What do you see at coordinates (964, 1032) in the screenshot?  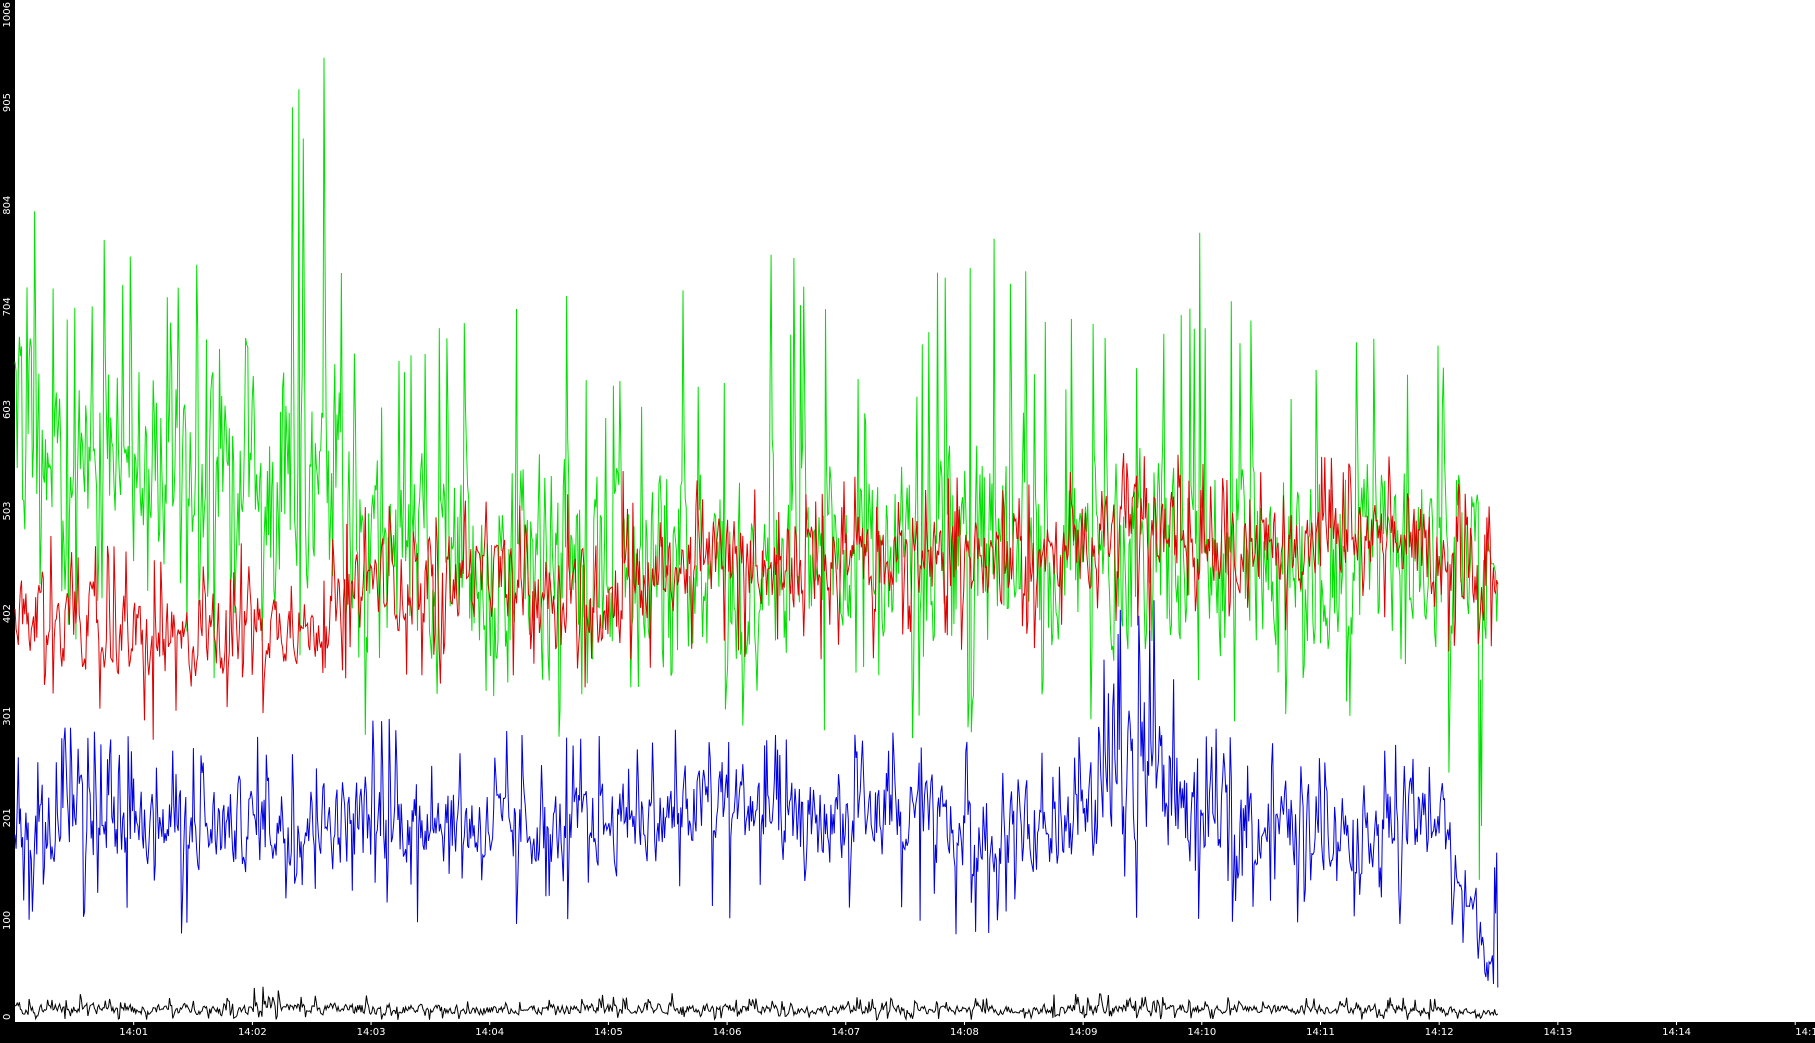 I see `x-tick-label: 14:08` at bounding box center [964, 1032].